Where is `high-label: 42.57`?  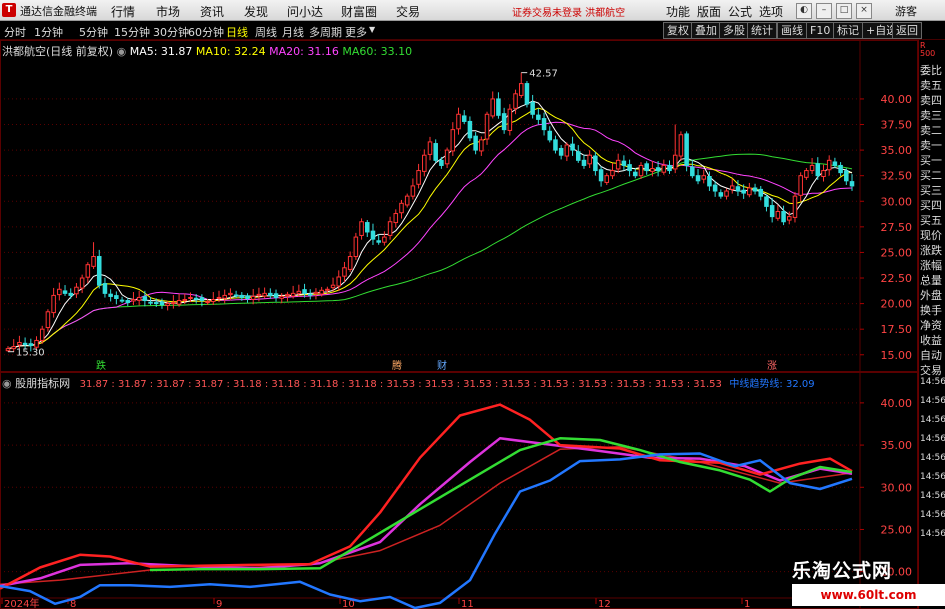
high-label: 42.57 is located at coordinates (543, 74).